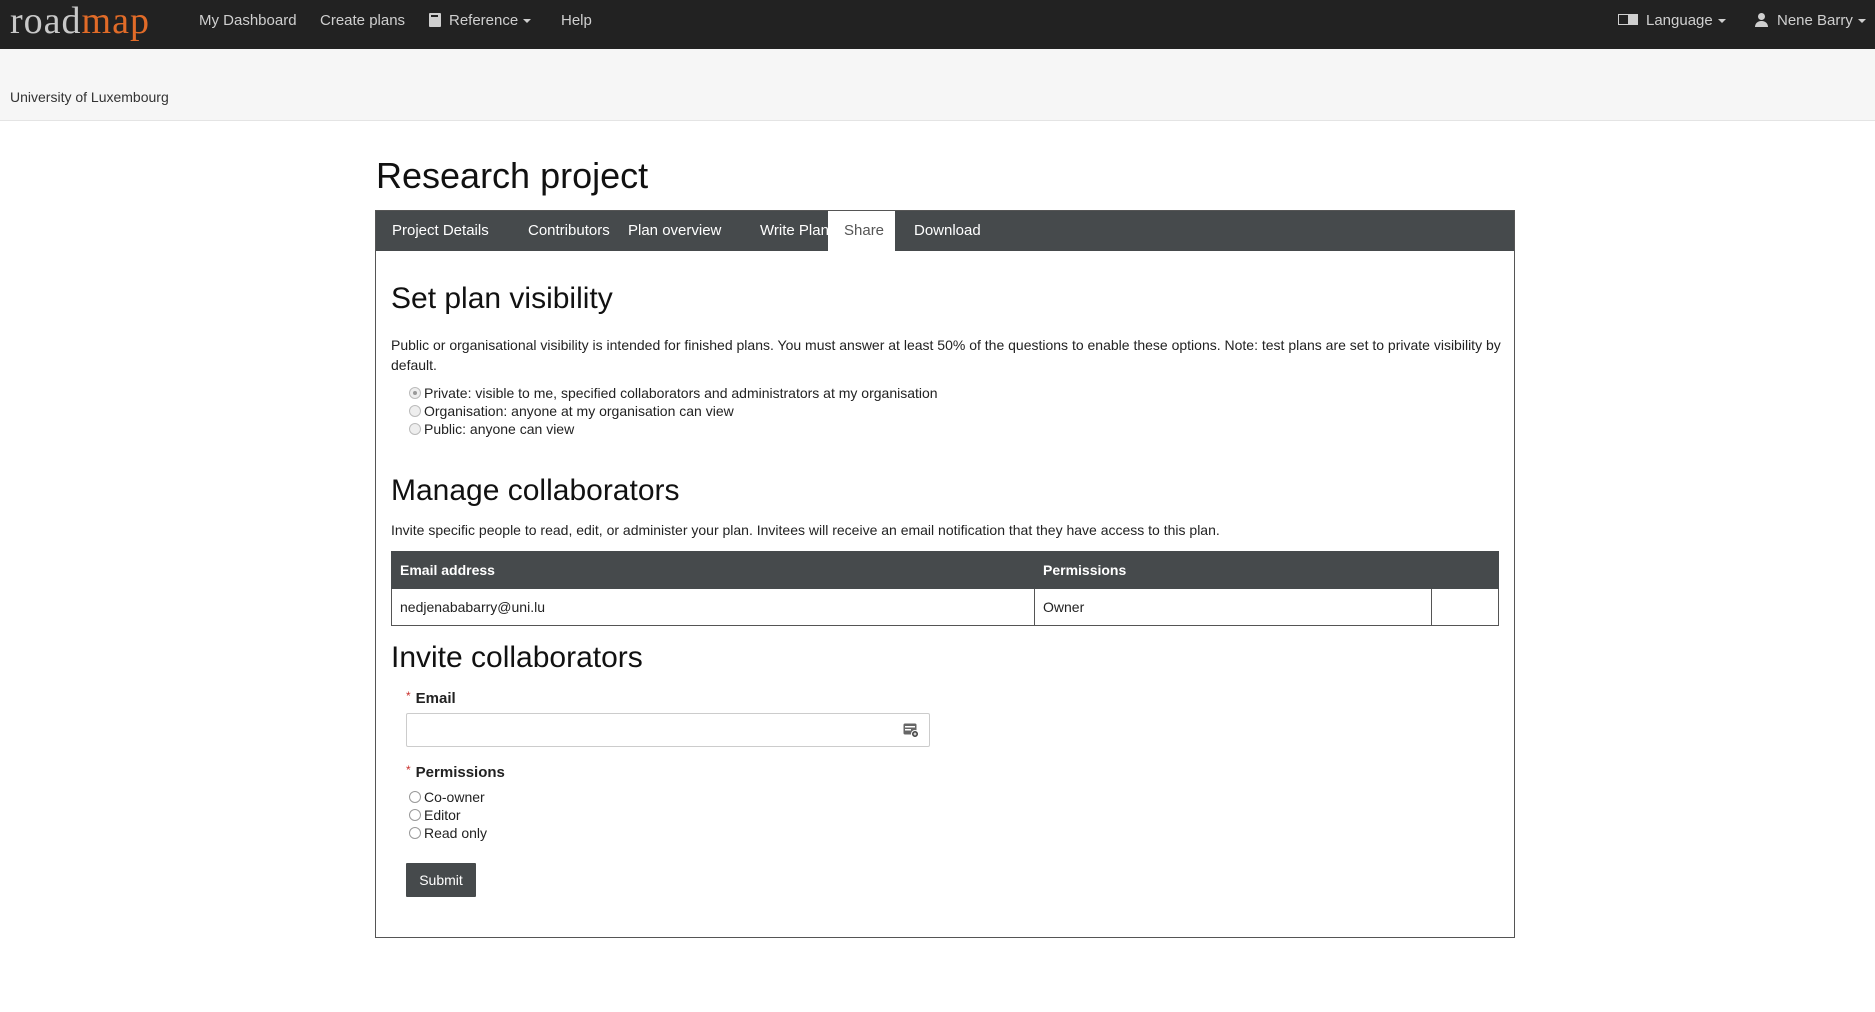  I want to click on language-icon, so click(1628, 19).